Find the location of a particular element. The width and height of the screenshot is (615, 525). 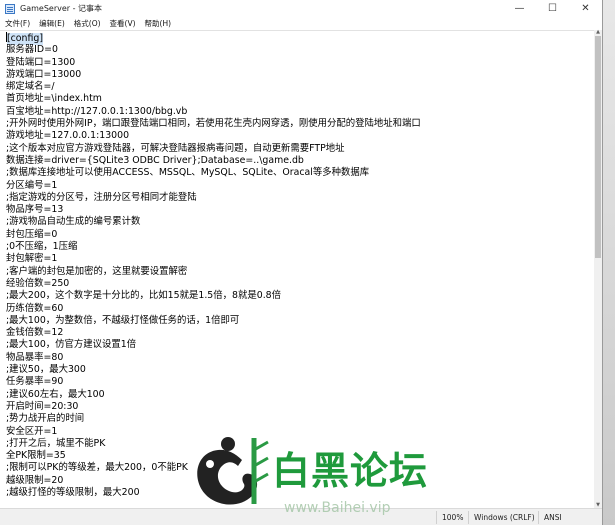

background-strip is located at coordinates (609, 262).